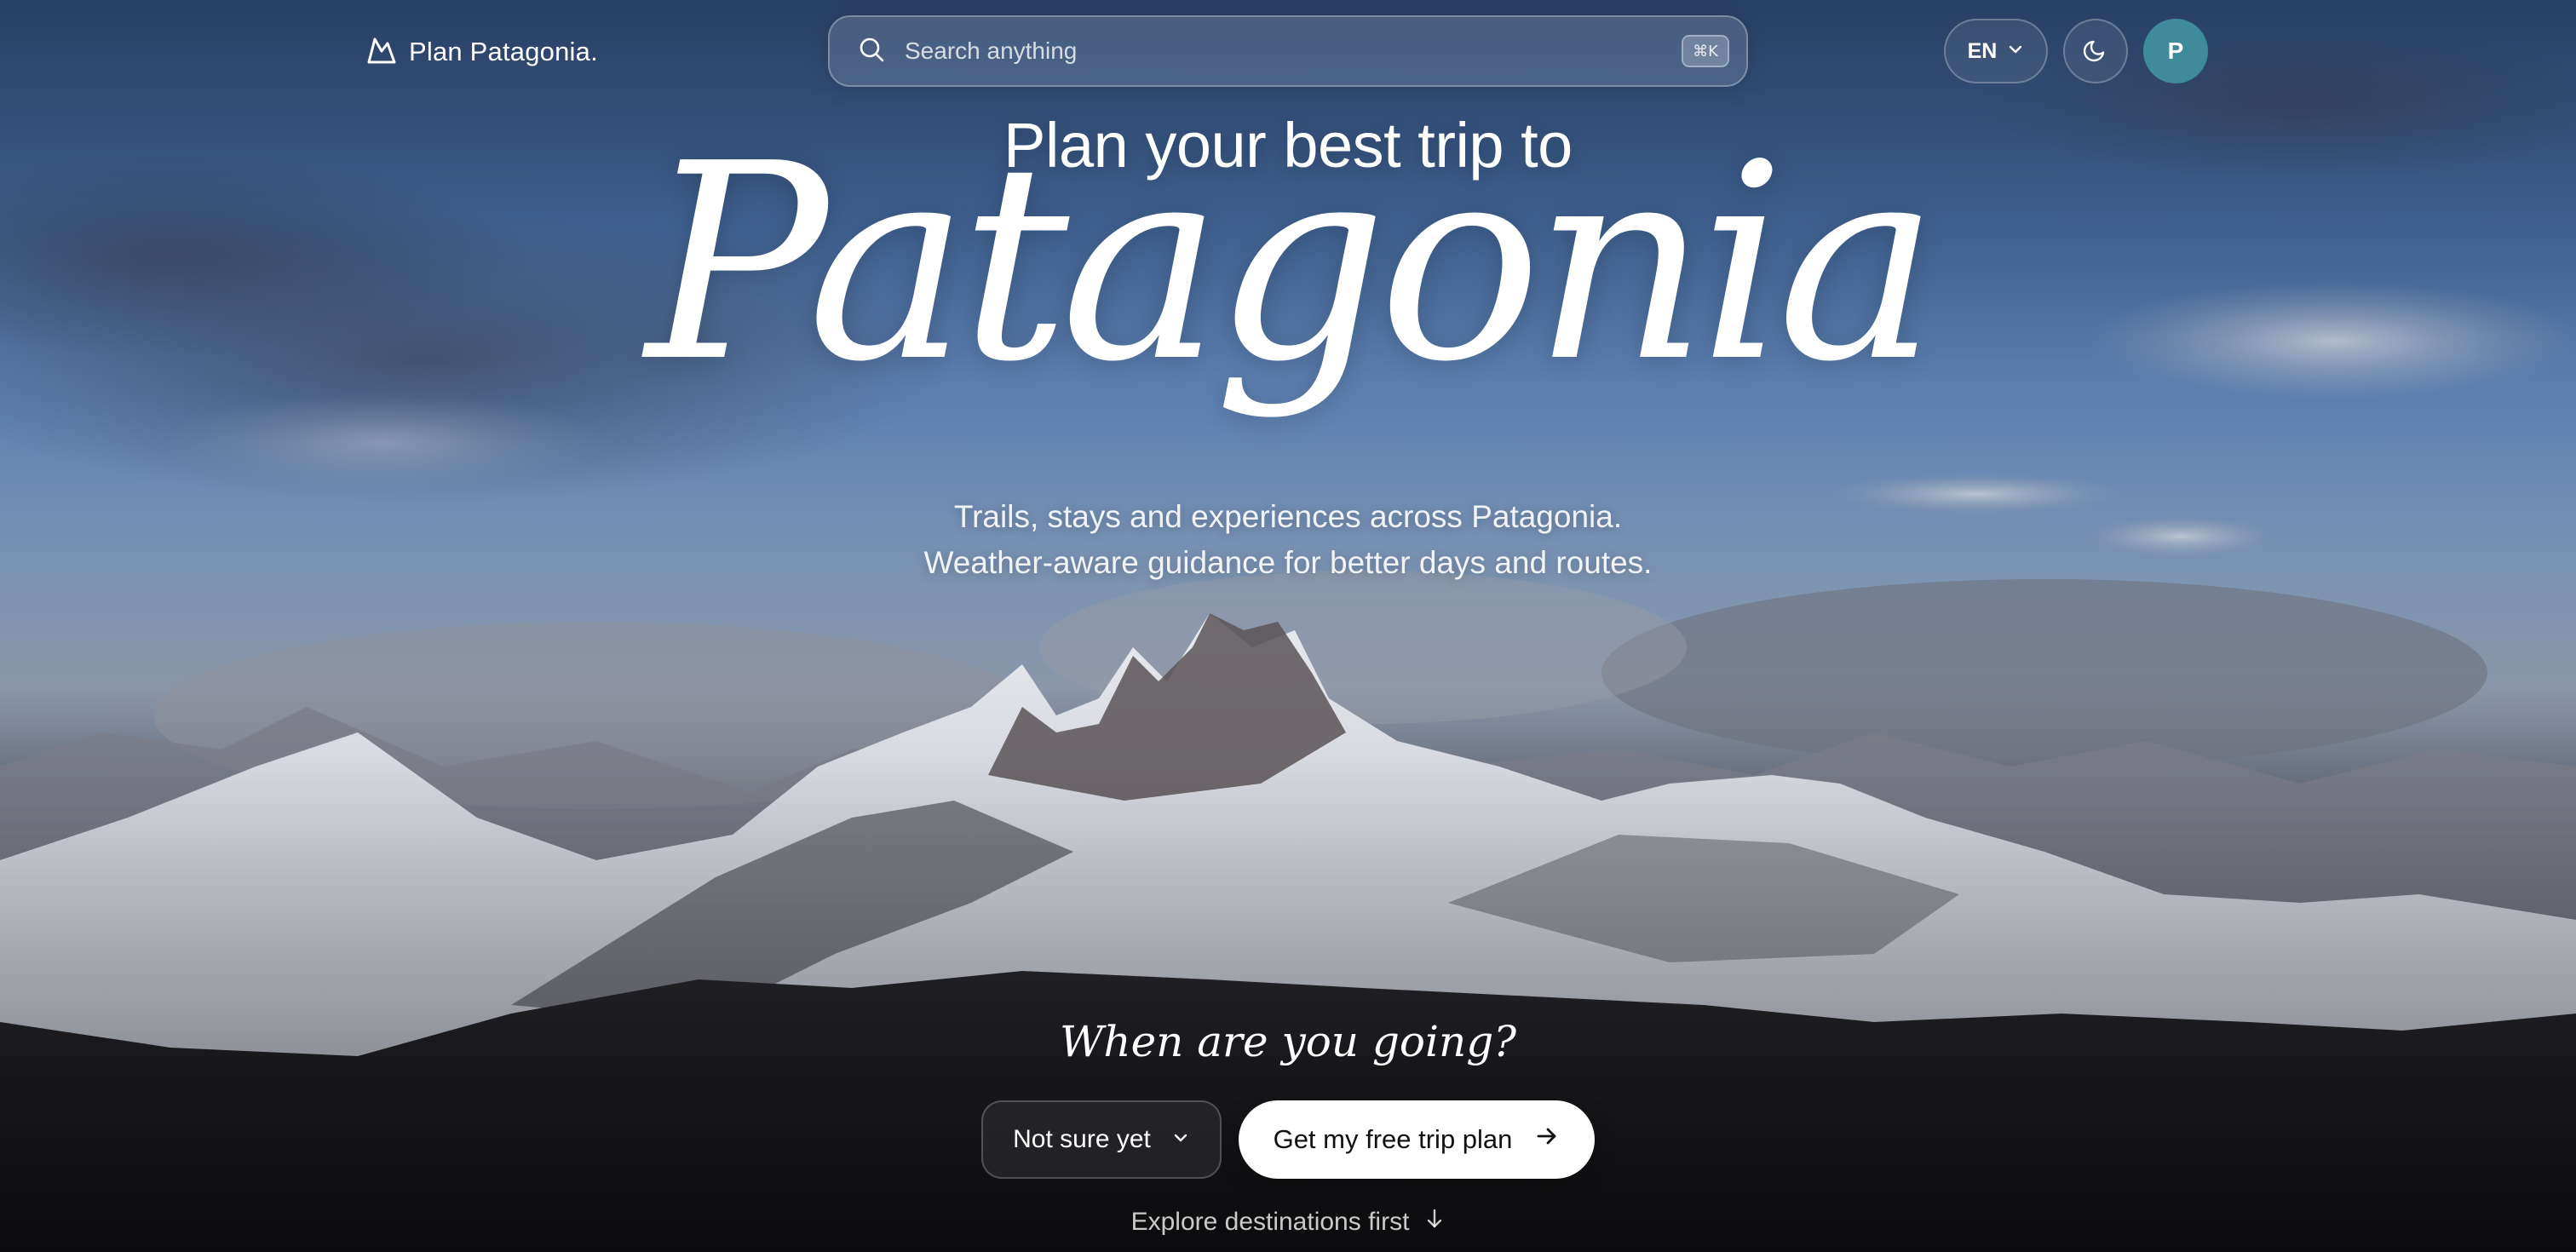  What do you see at coordinates (1705, 51) in the screenshot?
I see `search-shortcut-badge: ⌘K` at bounding box center [1705, 51].